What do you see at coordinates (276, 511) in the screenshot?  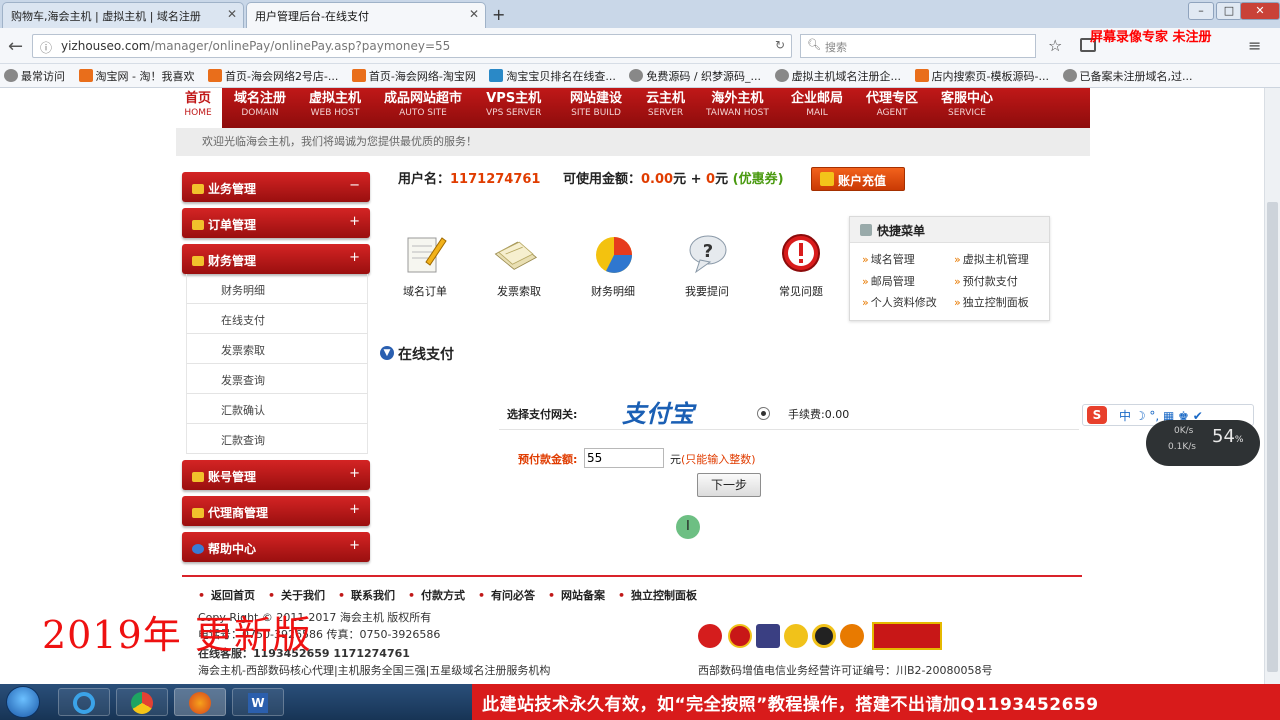 I see `sidebar-agent: 代理商管理 +` at bounding box center [276, 511].